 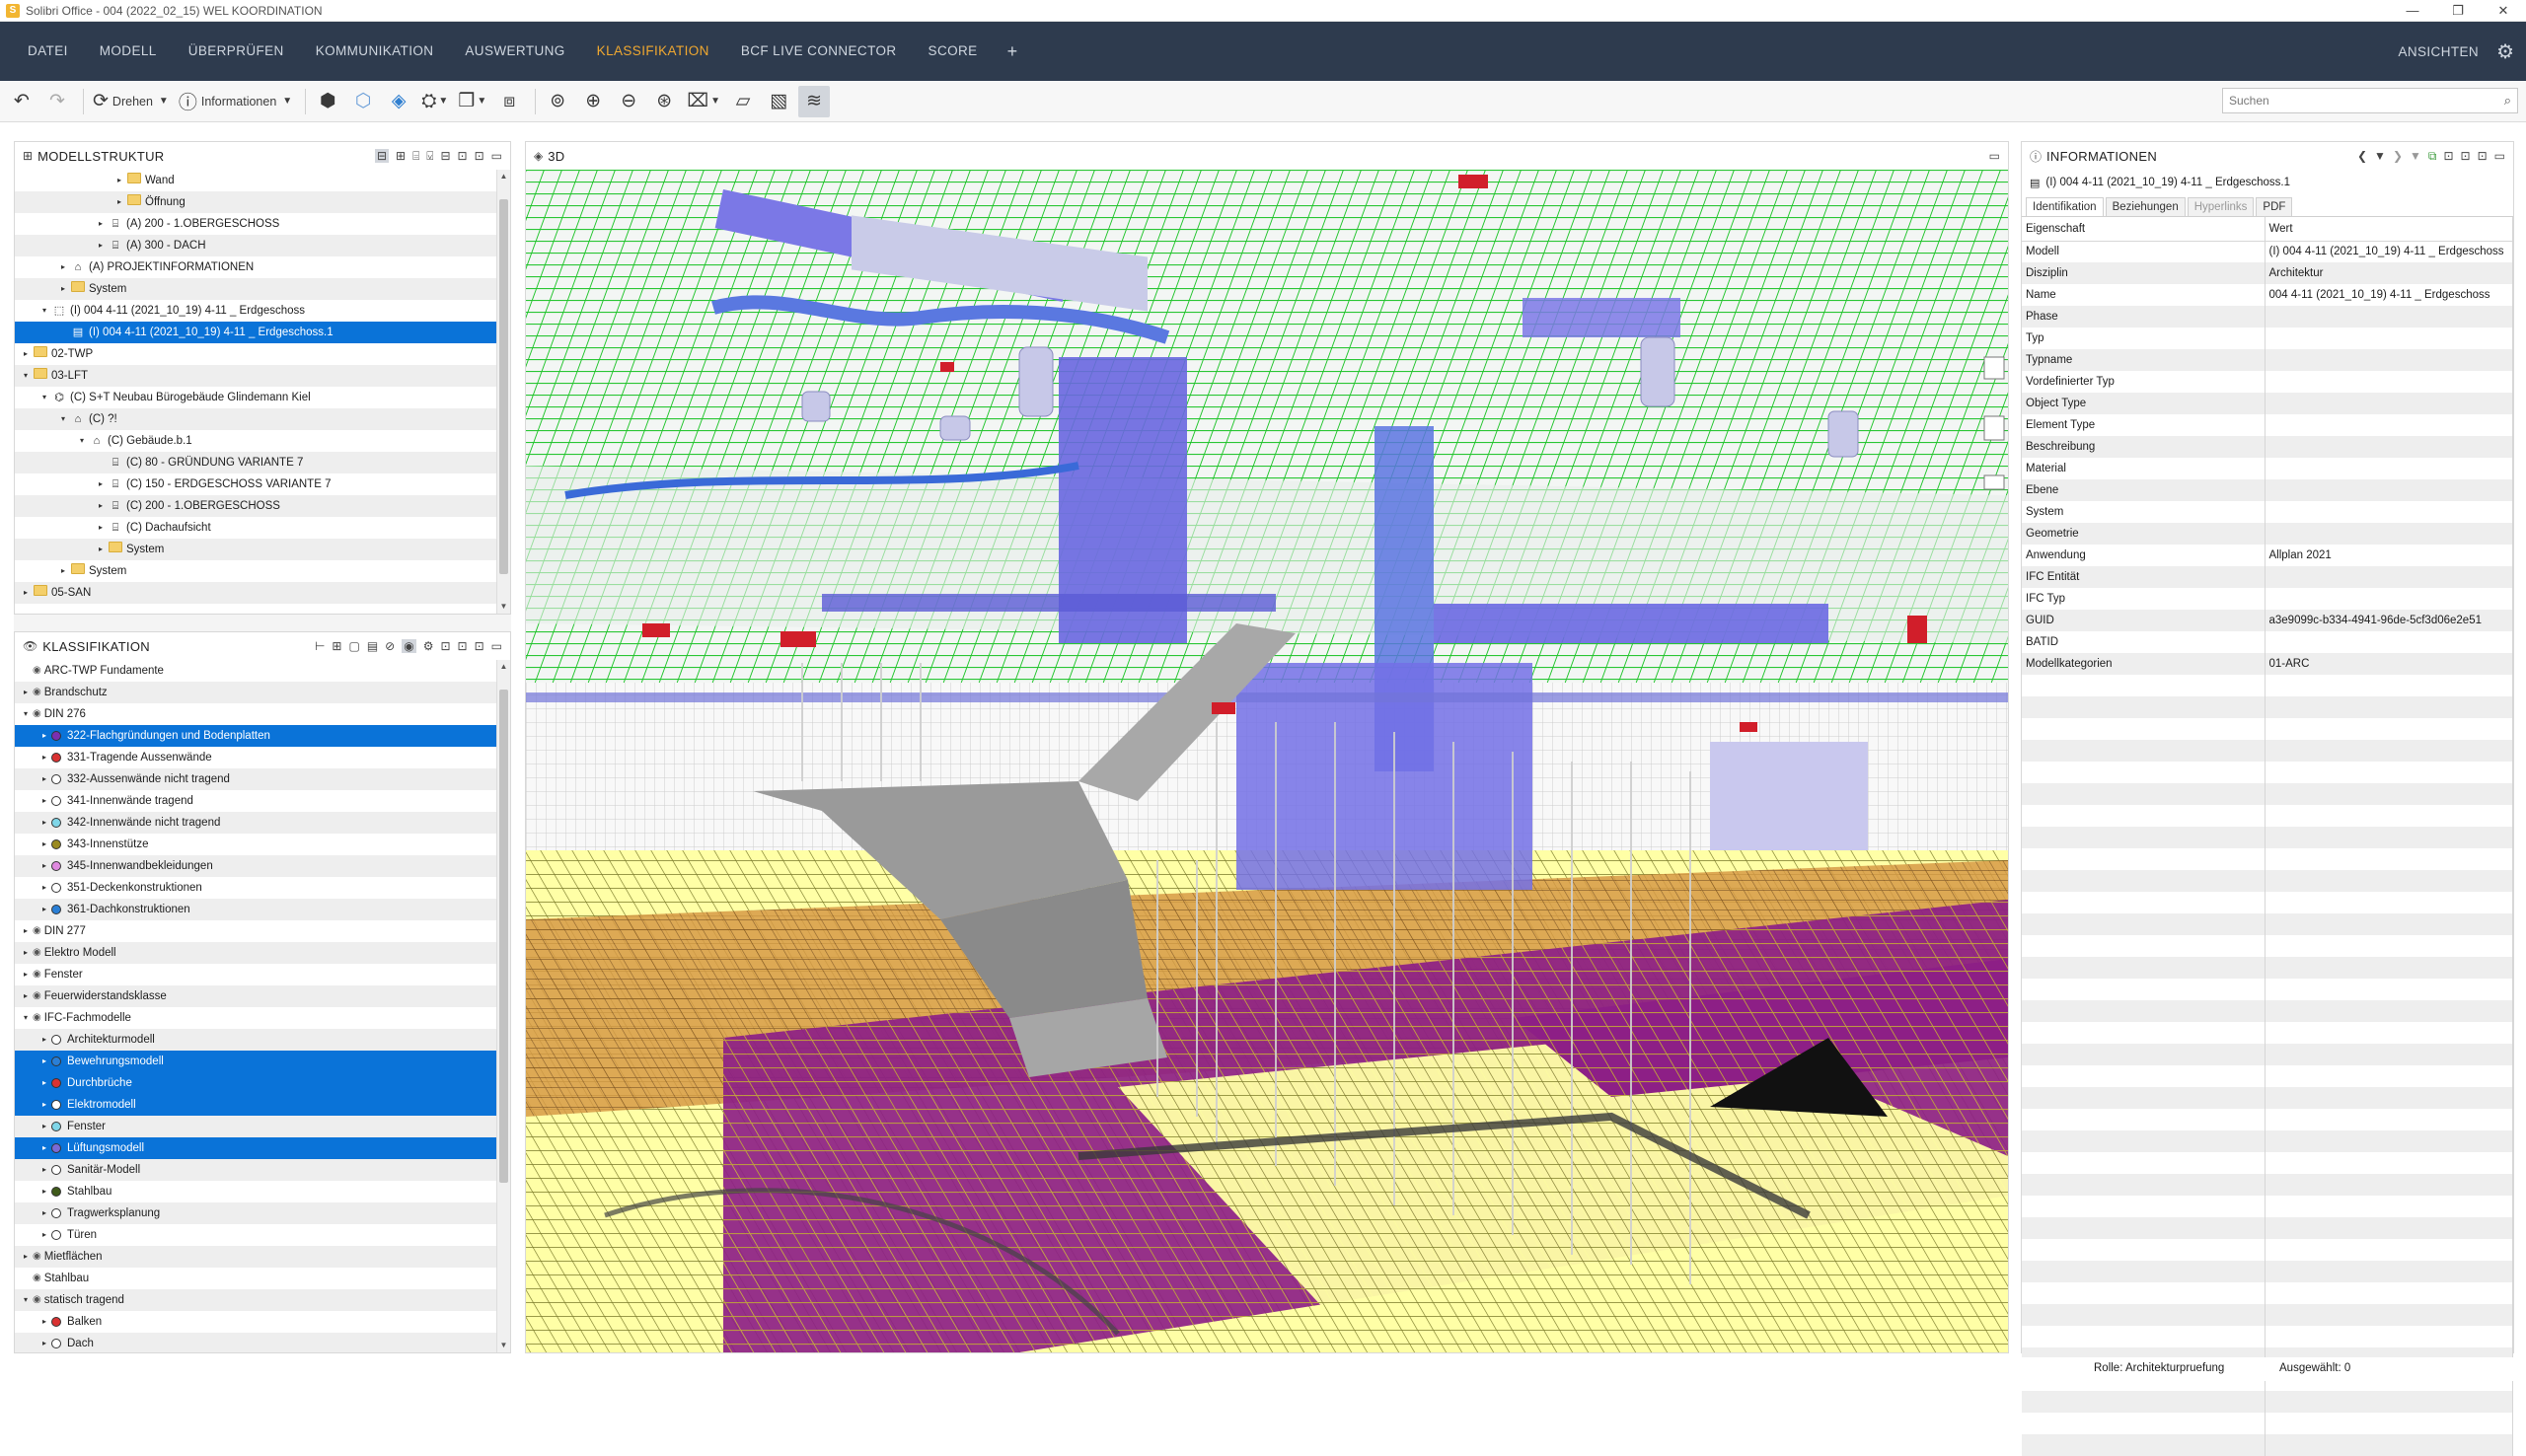 I want to click on collapse-all-icon: ⊟, so click(x=445, y=156).